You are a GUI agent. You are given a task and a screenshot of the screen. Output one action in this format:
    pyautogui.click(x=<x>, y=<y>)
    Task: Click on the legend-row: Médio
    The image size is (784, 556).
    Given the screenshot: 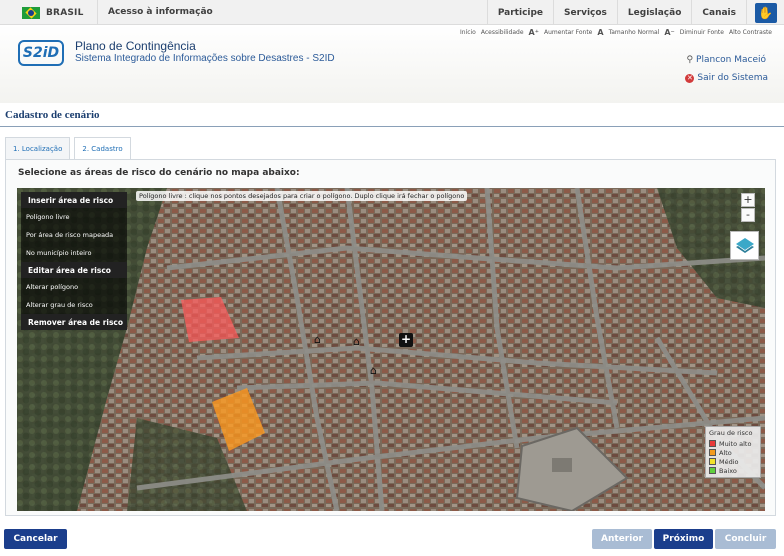 What is the action you would take?
    pyautogui.click(x=733, y=461)
    